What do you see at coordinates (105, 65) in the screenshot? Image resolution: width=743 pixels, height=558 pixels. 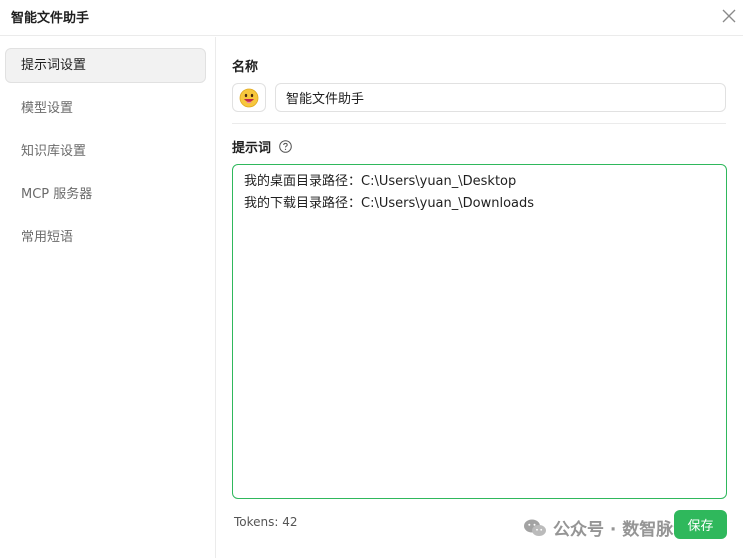 I see `sidebar-item-prompt-settings: 提示词设置` at bounding box center [105, 65].